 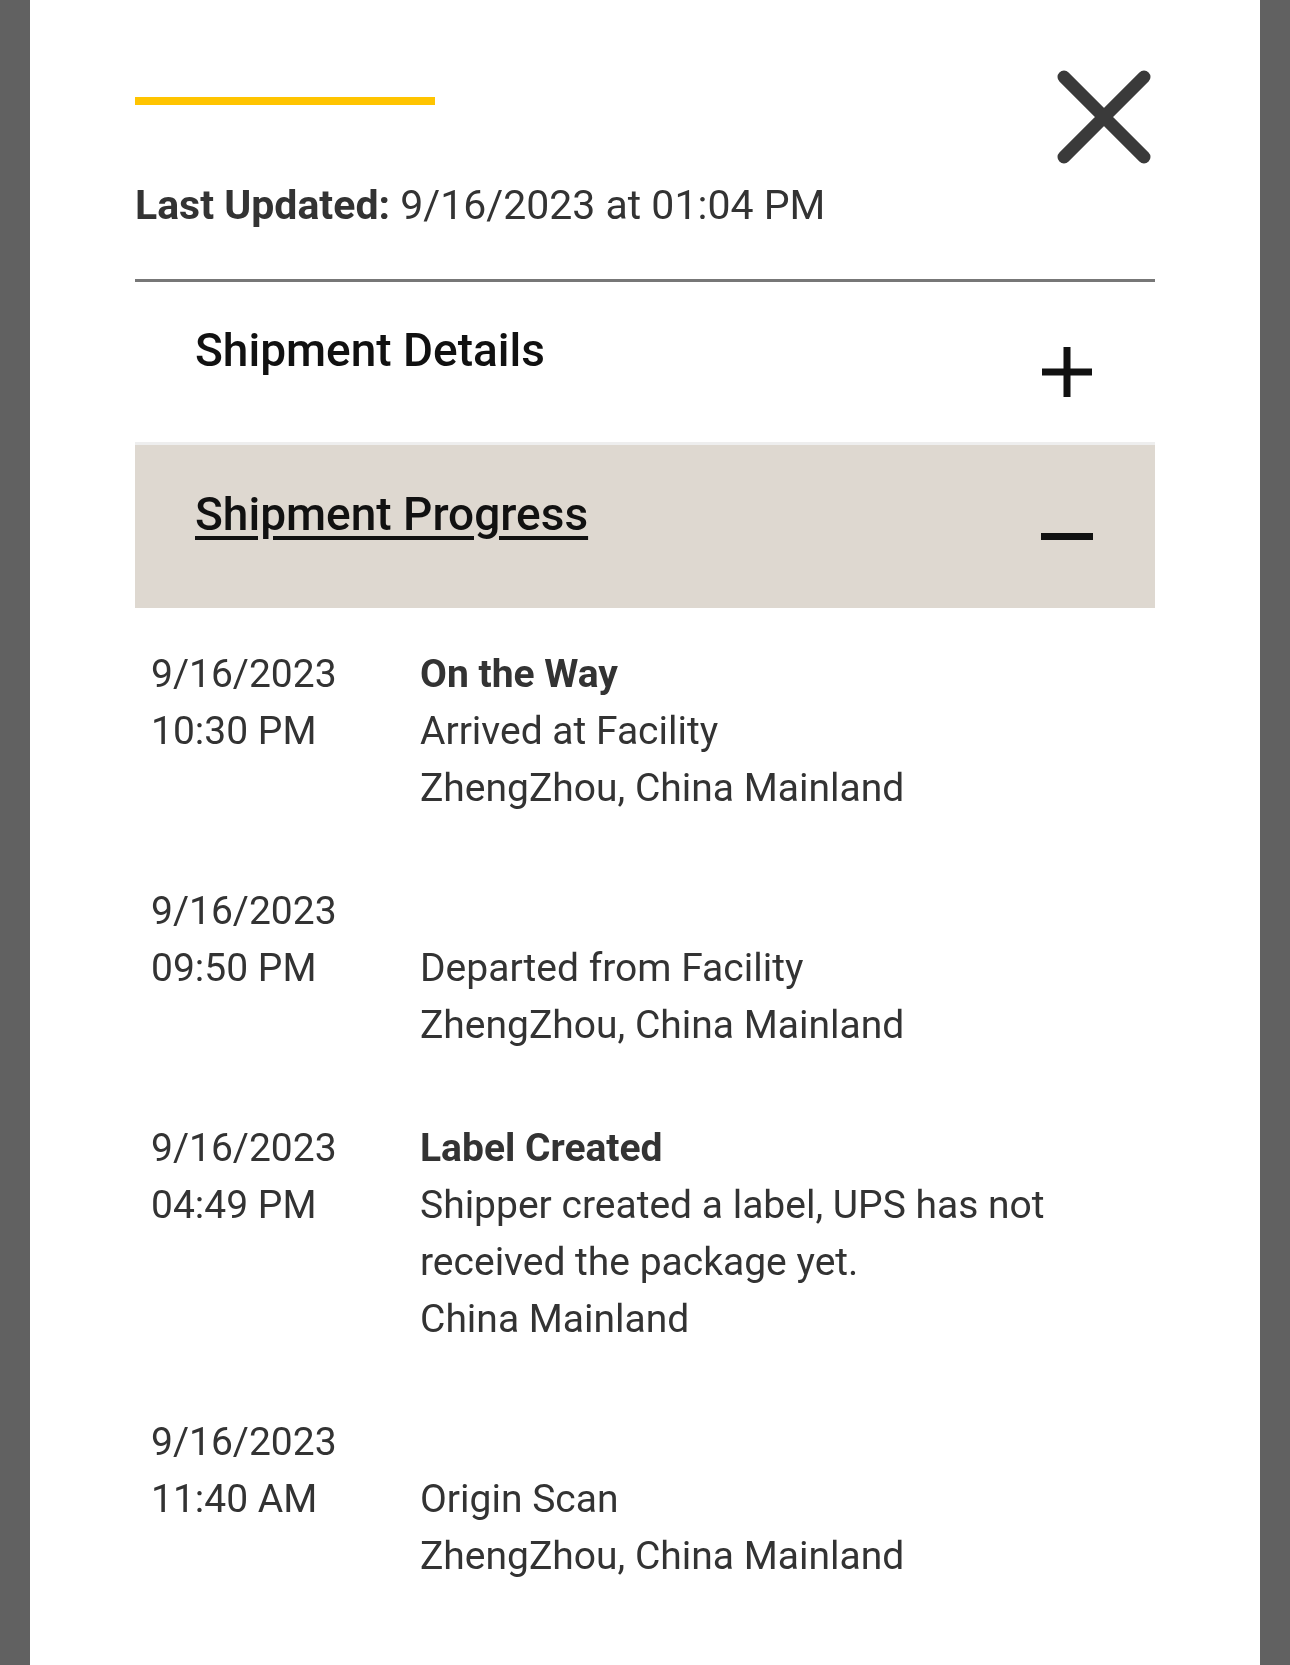 What do you see at coordinates (370, 349) in the screenshot?
I see `section-title: Shipment Details` at bounding box center [370, 349].